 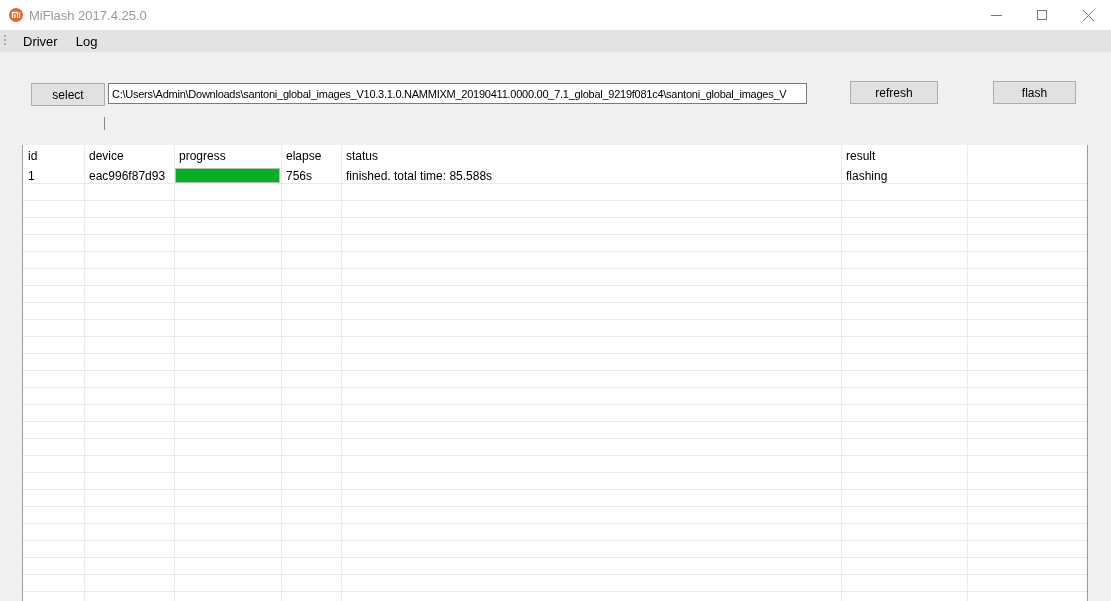 What do you see at coordinates (861, 156) in the screenshot?
I see `column-header: result` at bounding box center [861, 156].